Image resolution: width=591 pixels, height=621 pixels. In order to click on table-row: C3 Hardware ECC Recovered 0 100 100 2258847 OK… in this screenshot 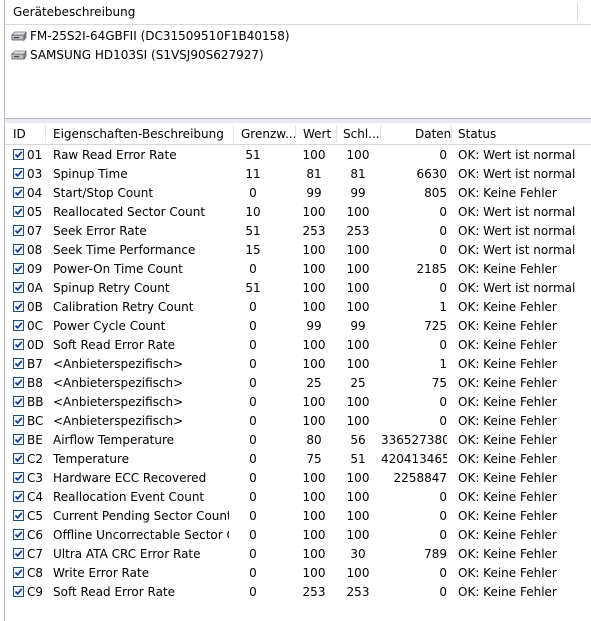, I will do `click(298, 478)`.